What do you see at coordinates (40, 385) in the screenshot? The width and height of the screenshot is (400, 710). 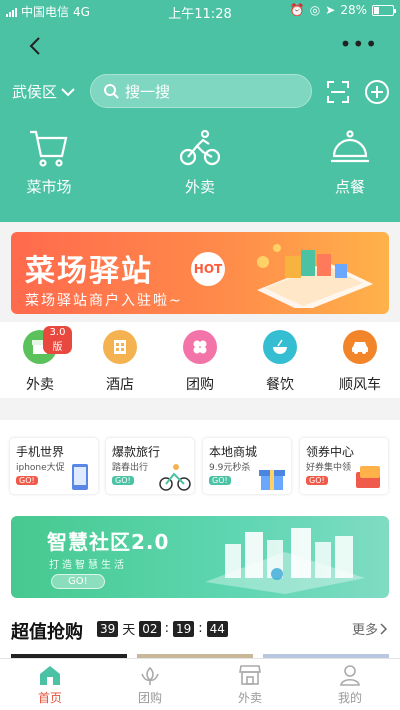 I see `service-label: 外卖` at bounding box center [40, 385].